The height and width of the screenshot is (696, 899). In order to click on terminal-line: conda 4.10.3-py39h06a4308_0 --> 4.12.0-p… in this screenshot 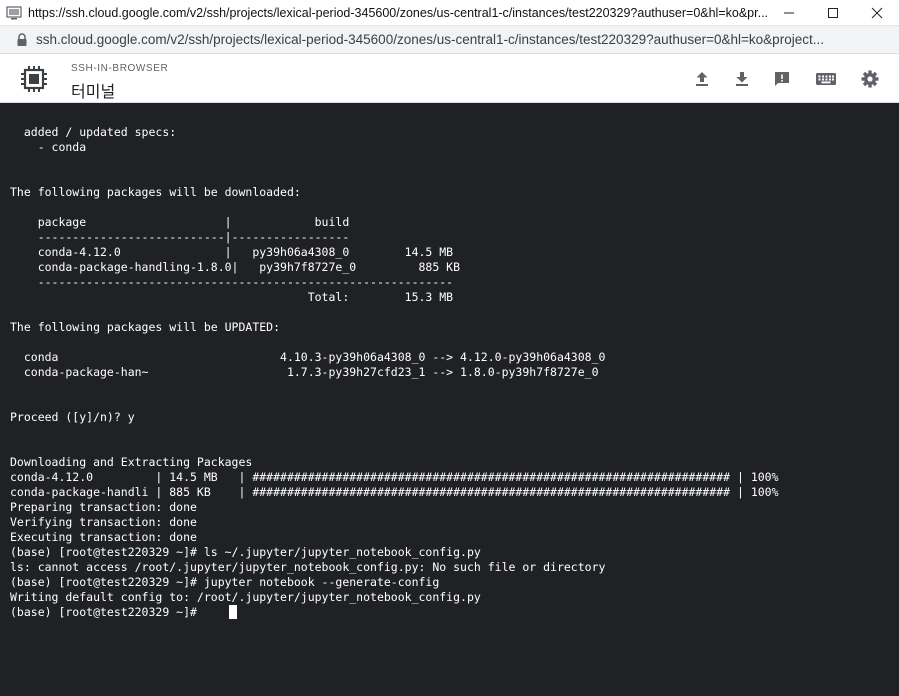, I will do `click(308, 357)`.